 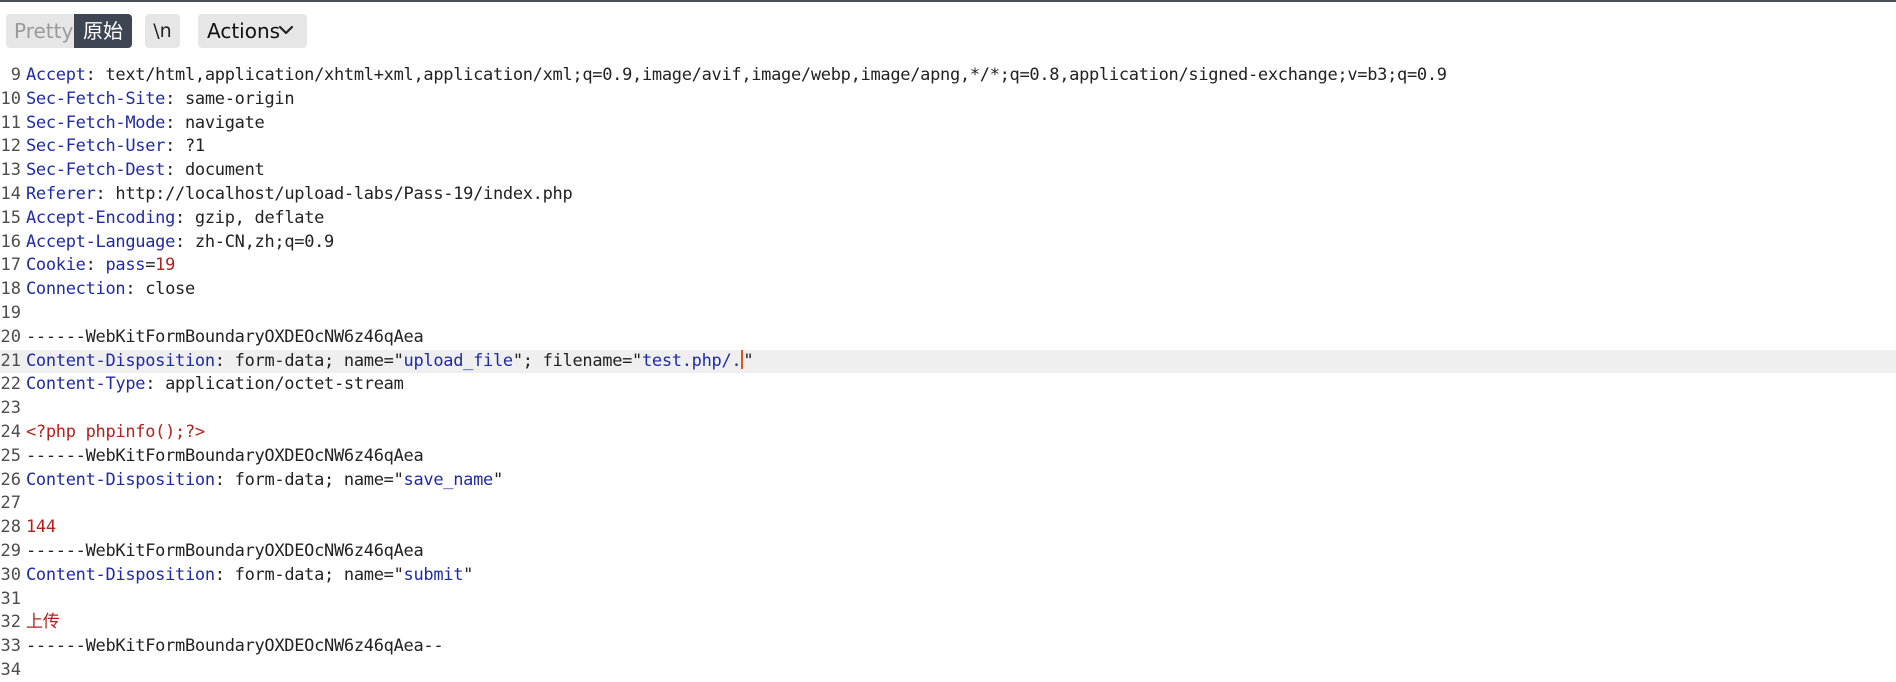 I want to click on code-line: 24 <?php phpinfo();?>, so click(x=948, y=433).